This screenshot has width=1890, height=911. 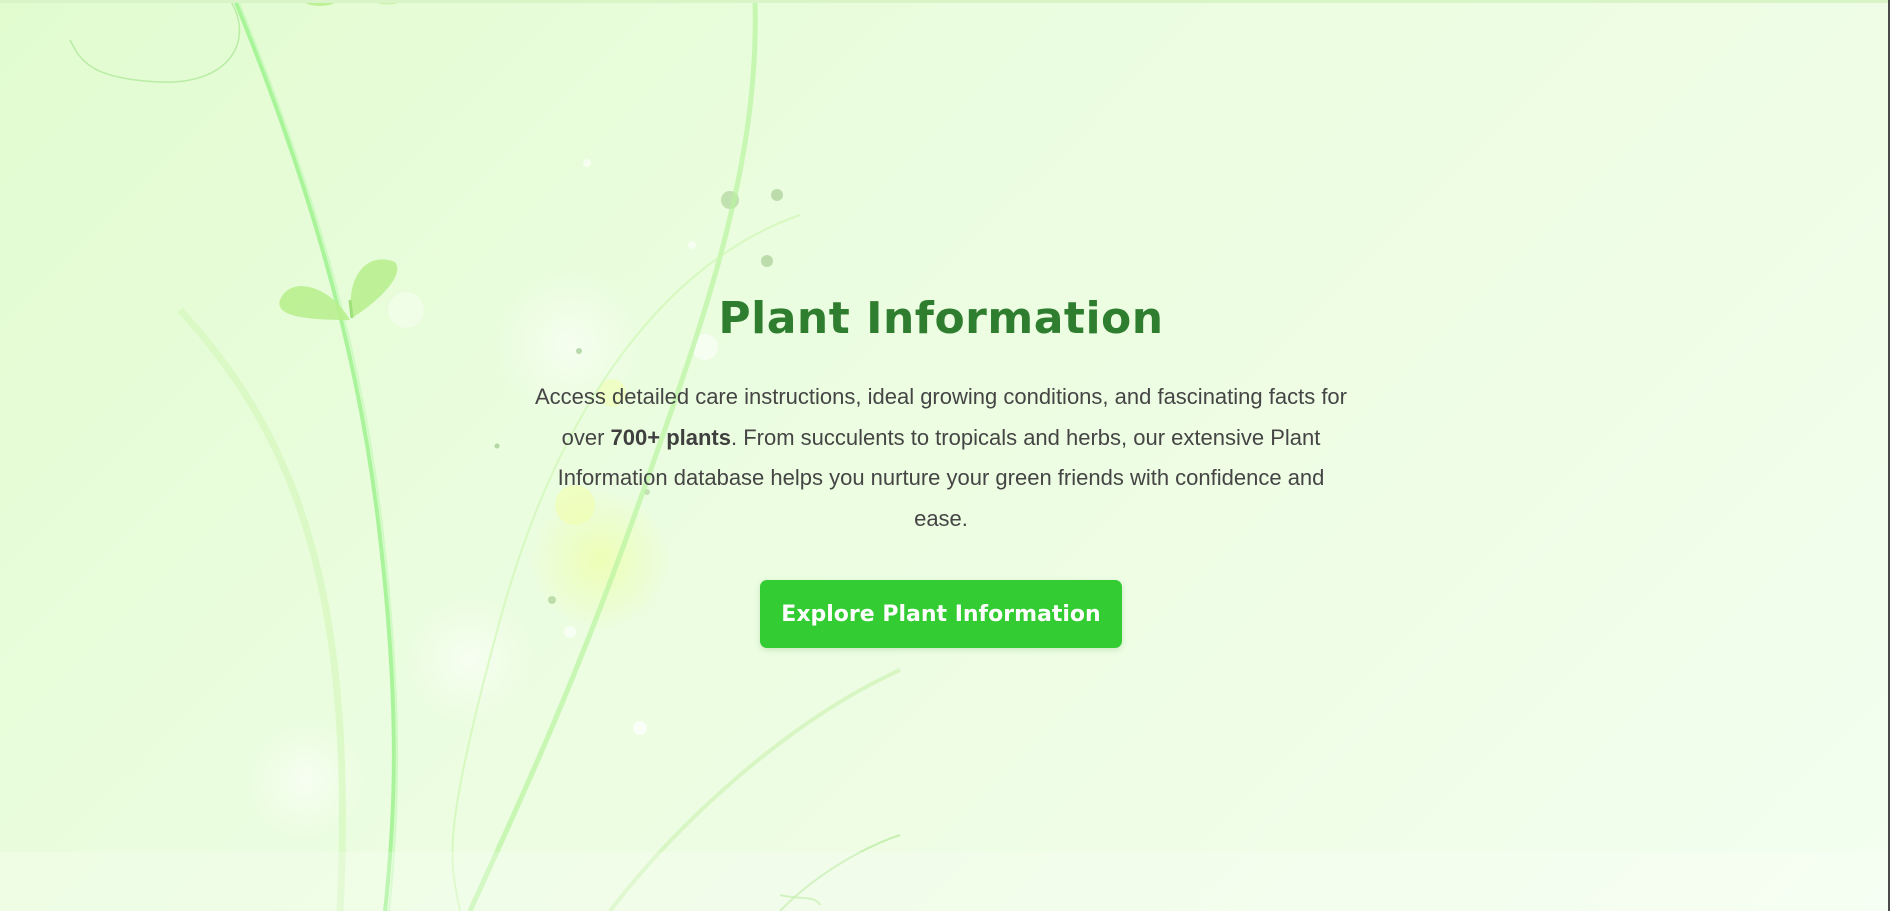 I want to click on page-title: Plant Information, so click(x=941, y=318).